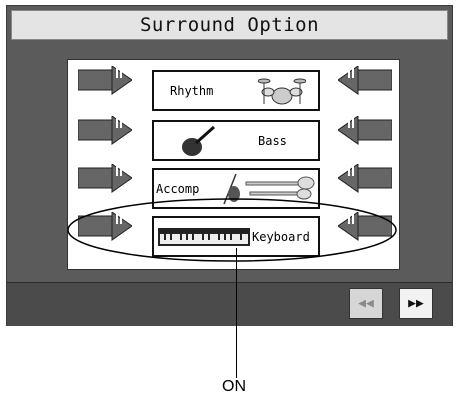  I want to click on screen-title: Surround Option, so click(229, 25).